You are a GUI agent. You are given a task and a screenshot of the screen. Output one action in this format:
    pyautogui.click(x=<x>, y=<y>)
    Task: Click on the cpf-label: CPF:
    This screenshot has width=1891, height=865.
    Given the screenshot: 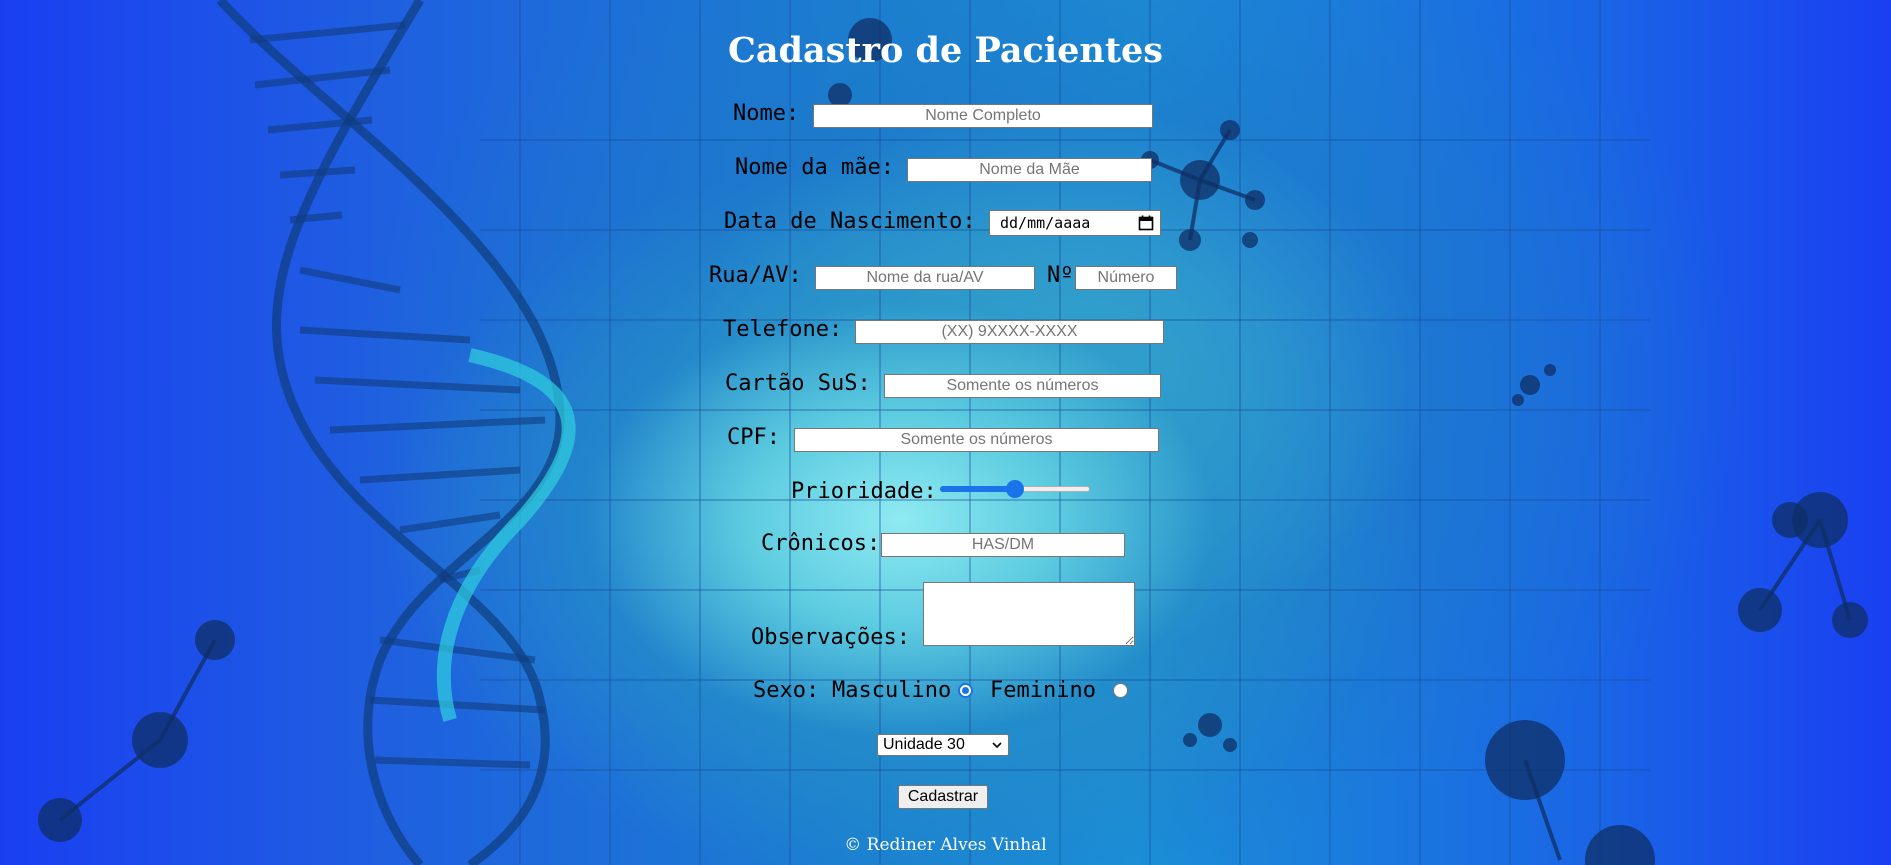 What is the action you would take?
    pyautogui.click(x=753, y=437)
    